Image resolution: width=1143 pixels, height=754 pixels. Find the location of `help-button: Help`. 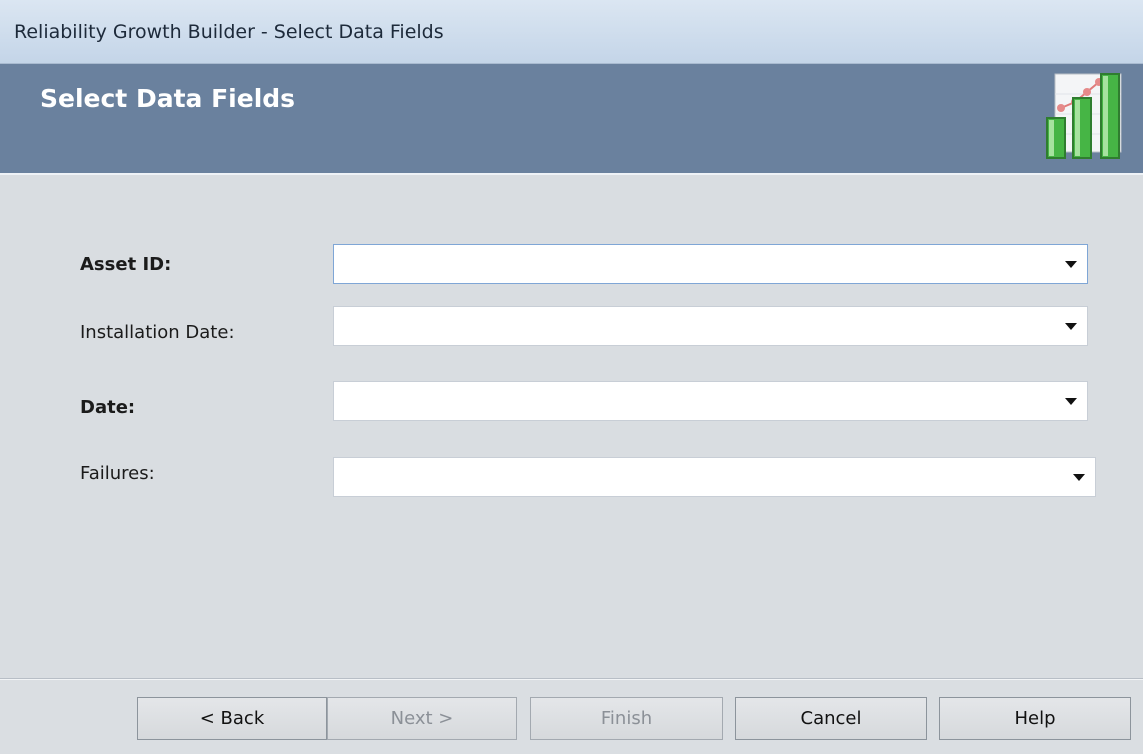

help-button: Help is located at coordinates (1035, 718).